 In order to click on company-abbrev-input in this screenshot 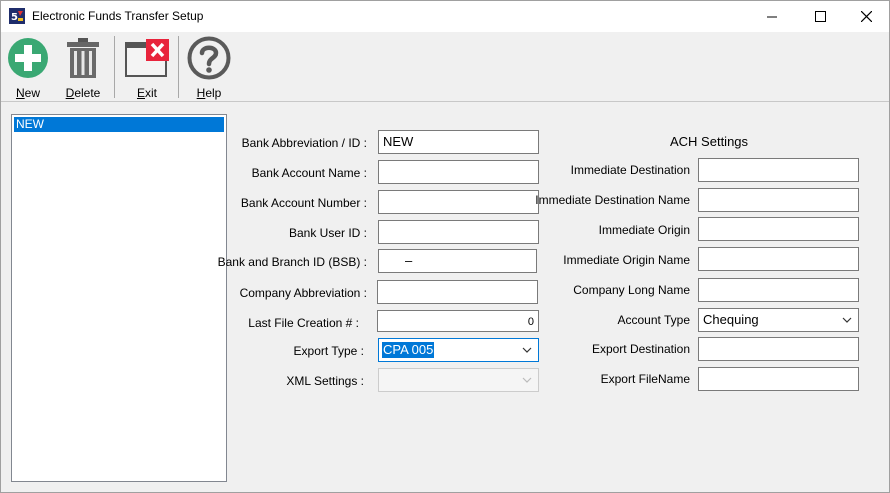, I will do `click(457, 292)`.